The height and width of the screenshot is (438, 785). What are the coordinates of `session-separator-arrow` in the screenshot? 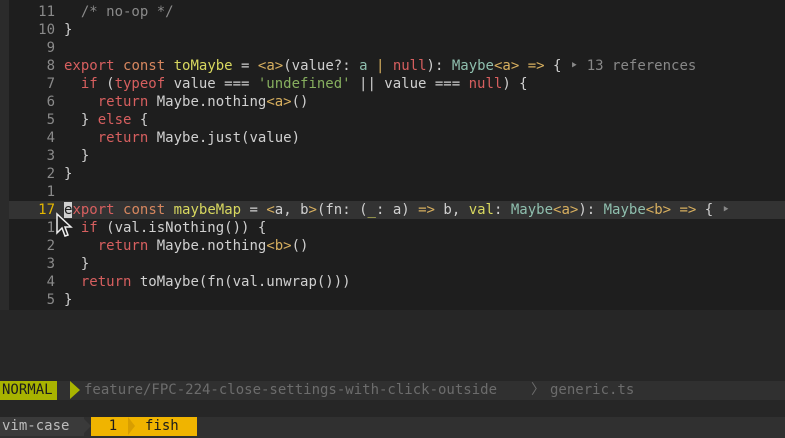 It's located at (86, 426).